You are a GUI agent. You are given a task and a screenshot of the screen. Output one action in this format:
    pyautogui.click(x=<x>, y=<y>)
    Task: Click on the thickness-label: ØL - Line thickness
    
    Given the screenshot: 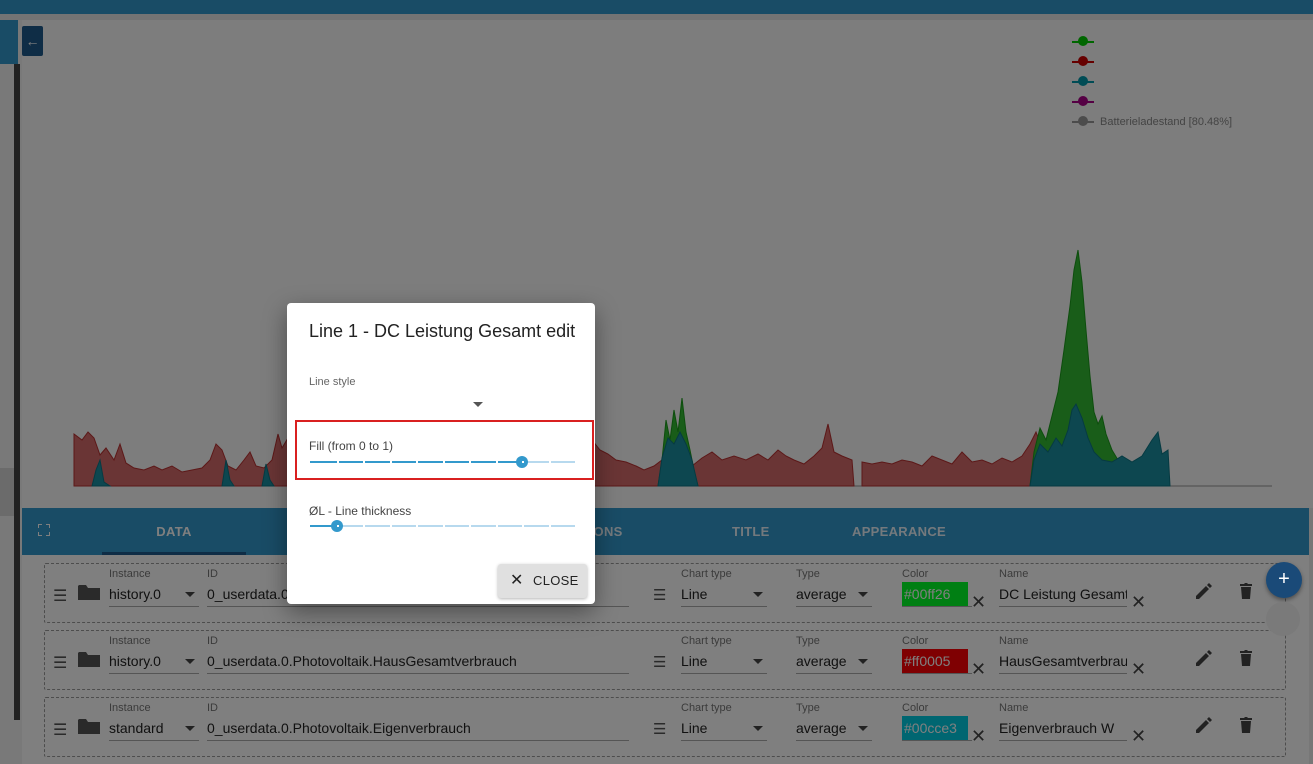 What is the action you would take?
    pyautogui.click(x=360, y=511)
    